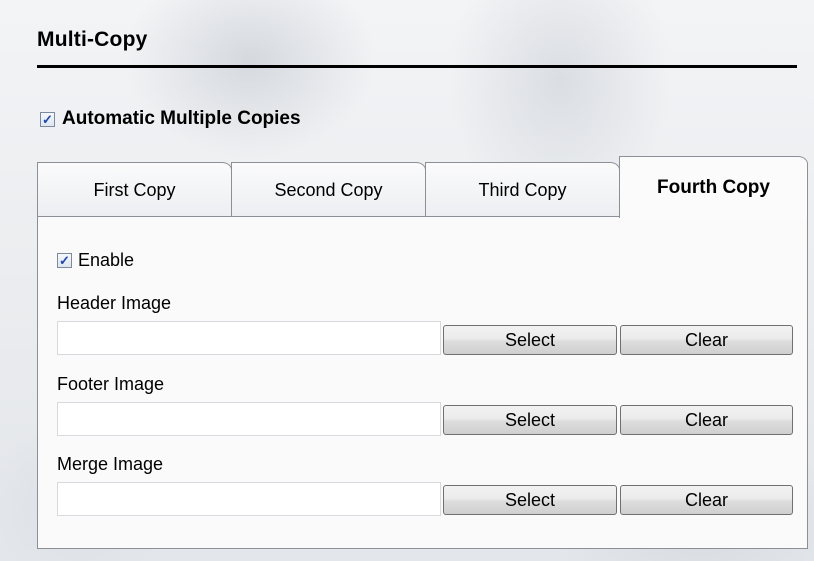 The width and height of the screenshot is (814, 561). What do you see at coordinates (328, 189) in the screenshot?
I see `tab-second-copy: Second Copy` at bounding box center [328, 189].